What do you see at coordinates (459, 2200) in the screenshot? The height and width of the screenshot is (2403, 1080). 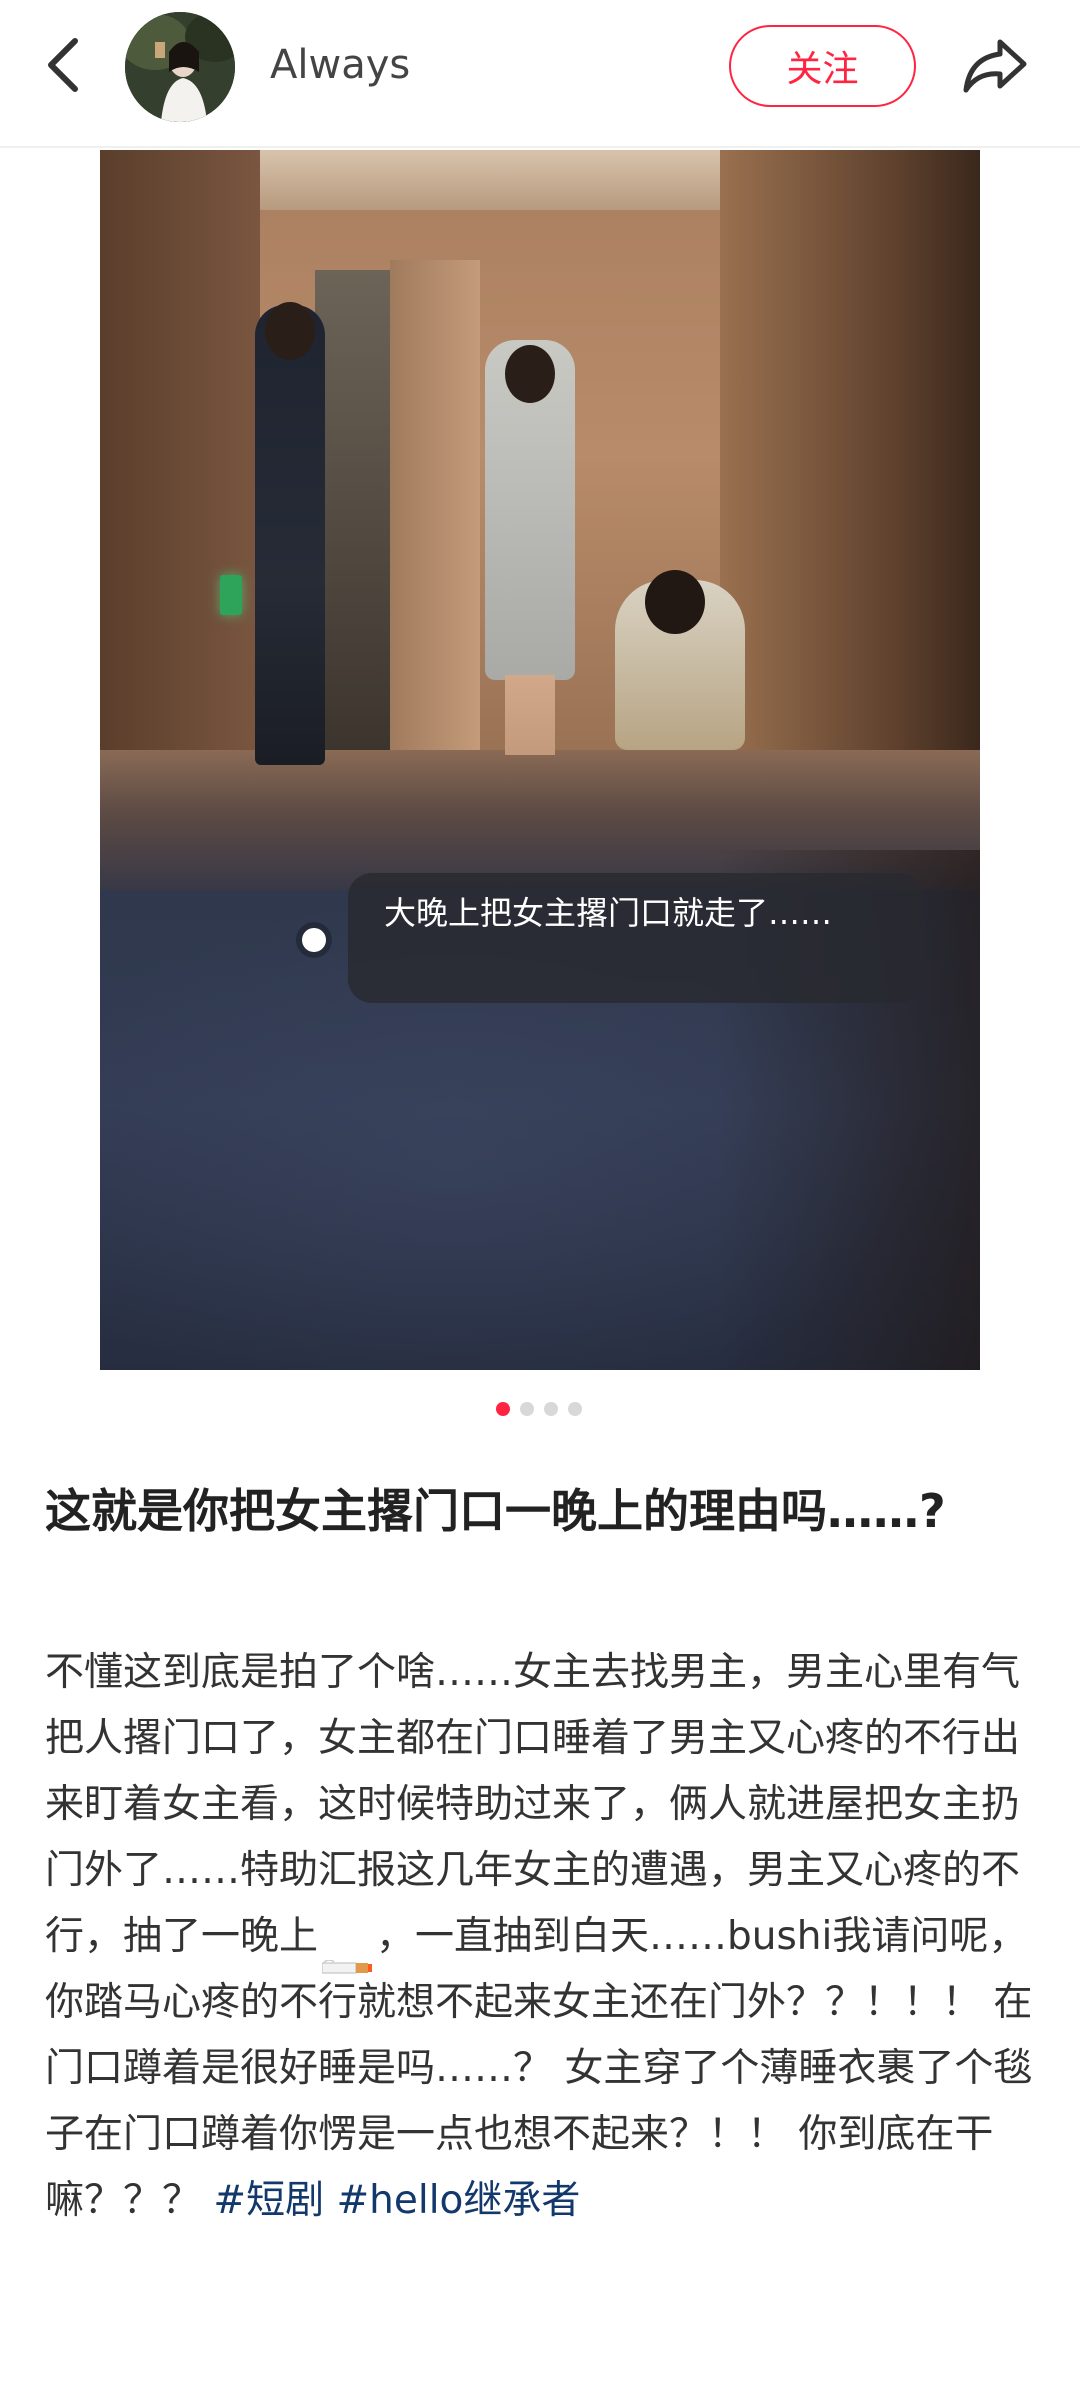 I see `hashtag-link: #hello继承者` at bounding box center [459, 2200].